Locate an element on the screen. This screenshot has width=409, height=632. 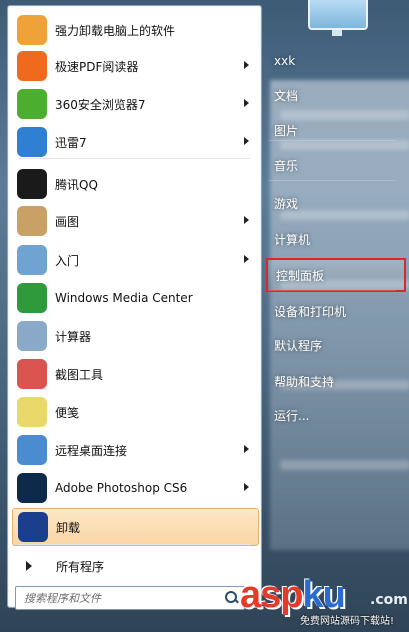
photoshop-icon is located at coordinates (32, 488).